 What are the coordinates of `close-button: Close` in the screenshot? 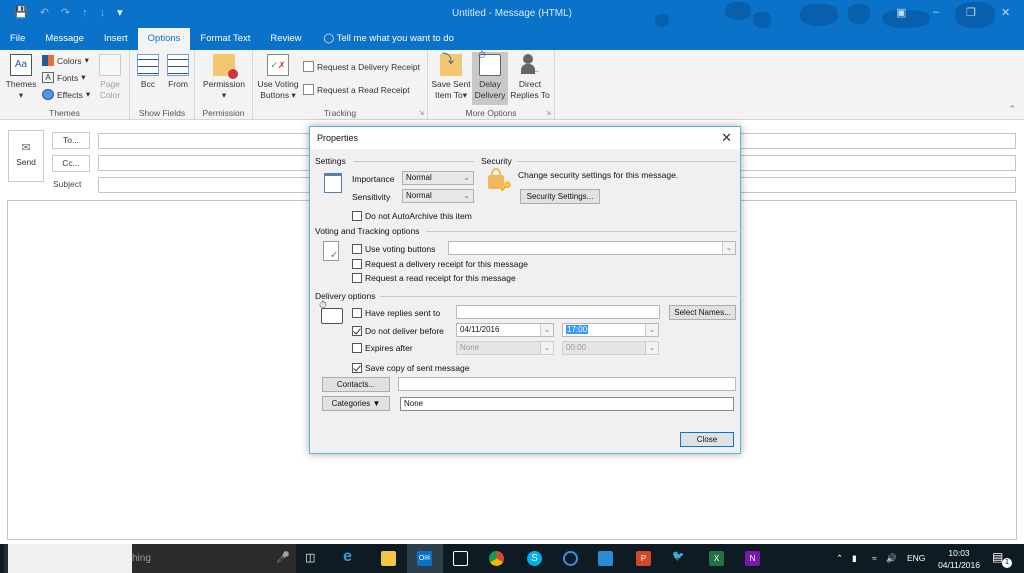 It's located at (707, 439).